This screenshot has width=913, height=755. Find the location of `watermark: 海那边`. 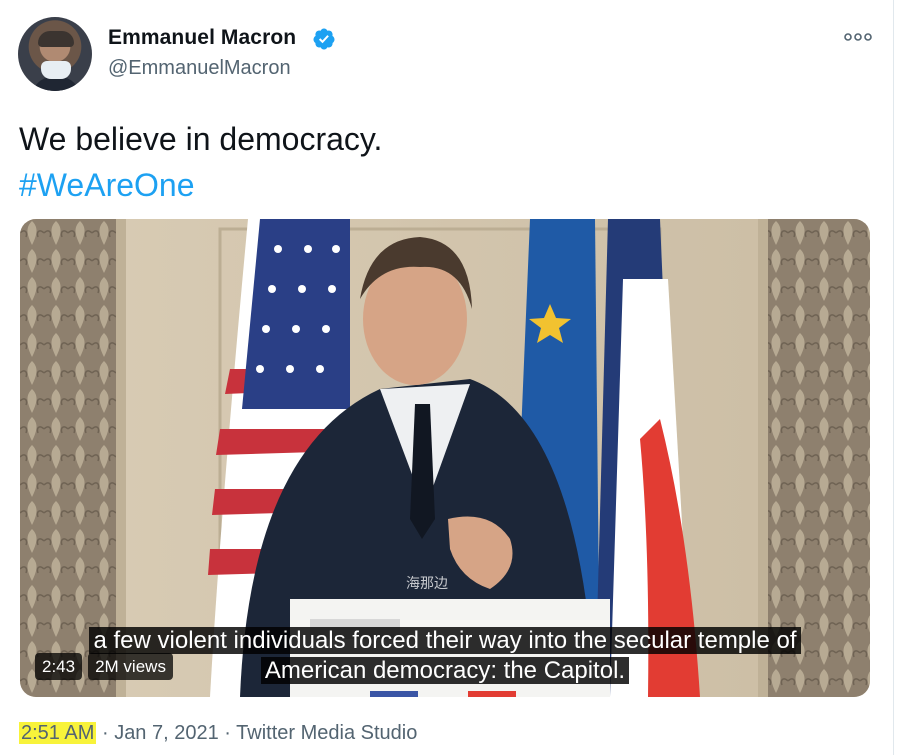

watermark: 海那边 is located at coordinates (427, 583).